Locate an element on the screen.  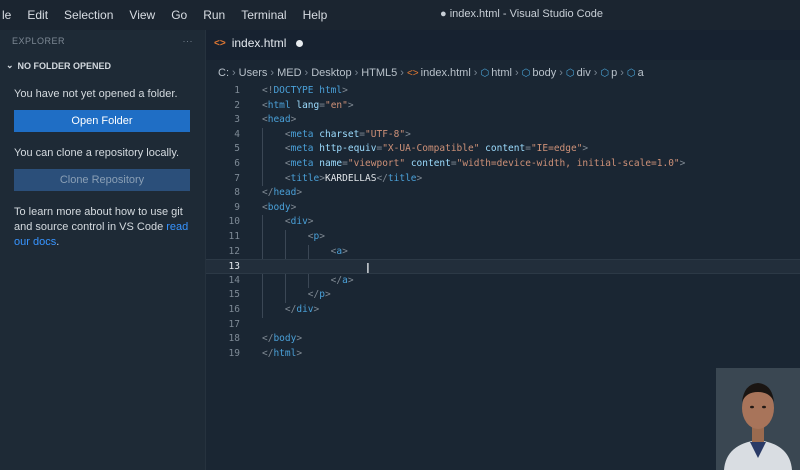
explorer-header: EXPLORER ··· is located at coordinates (102, 41).